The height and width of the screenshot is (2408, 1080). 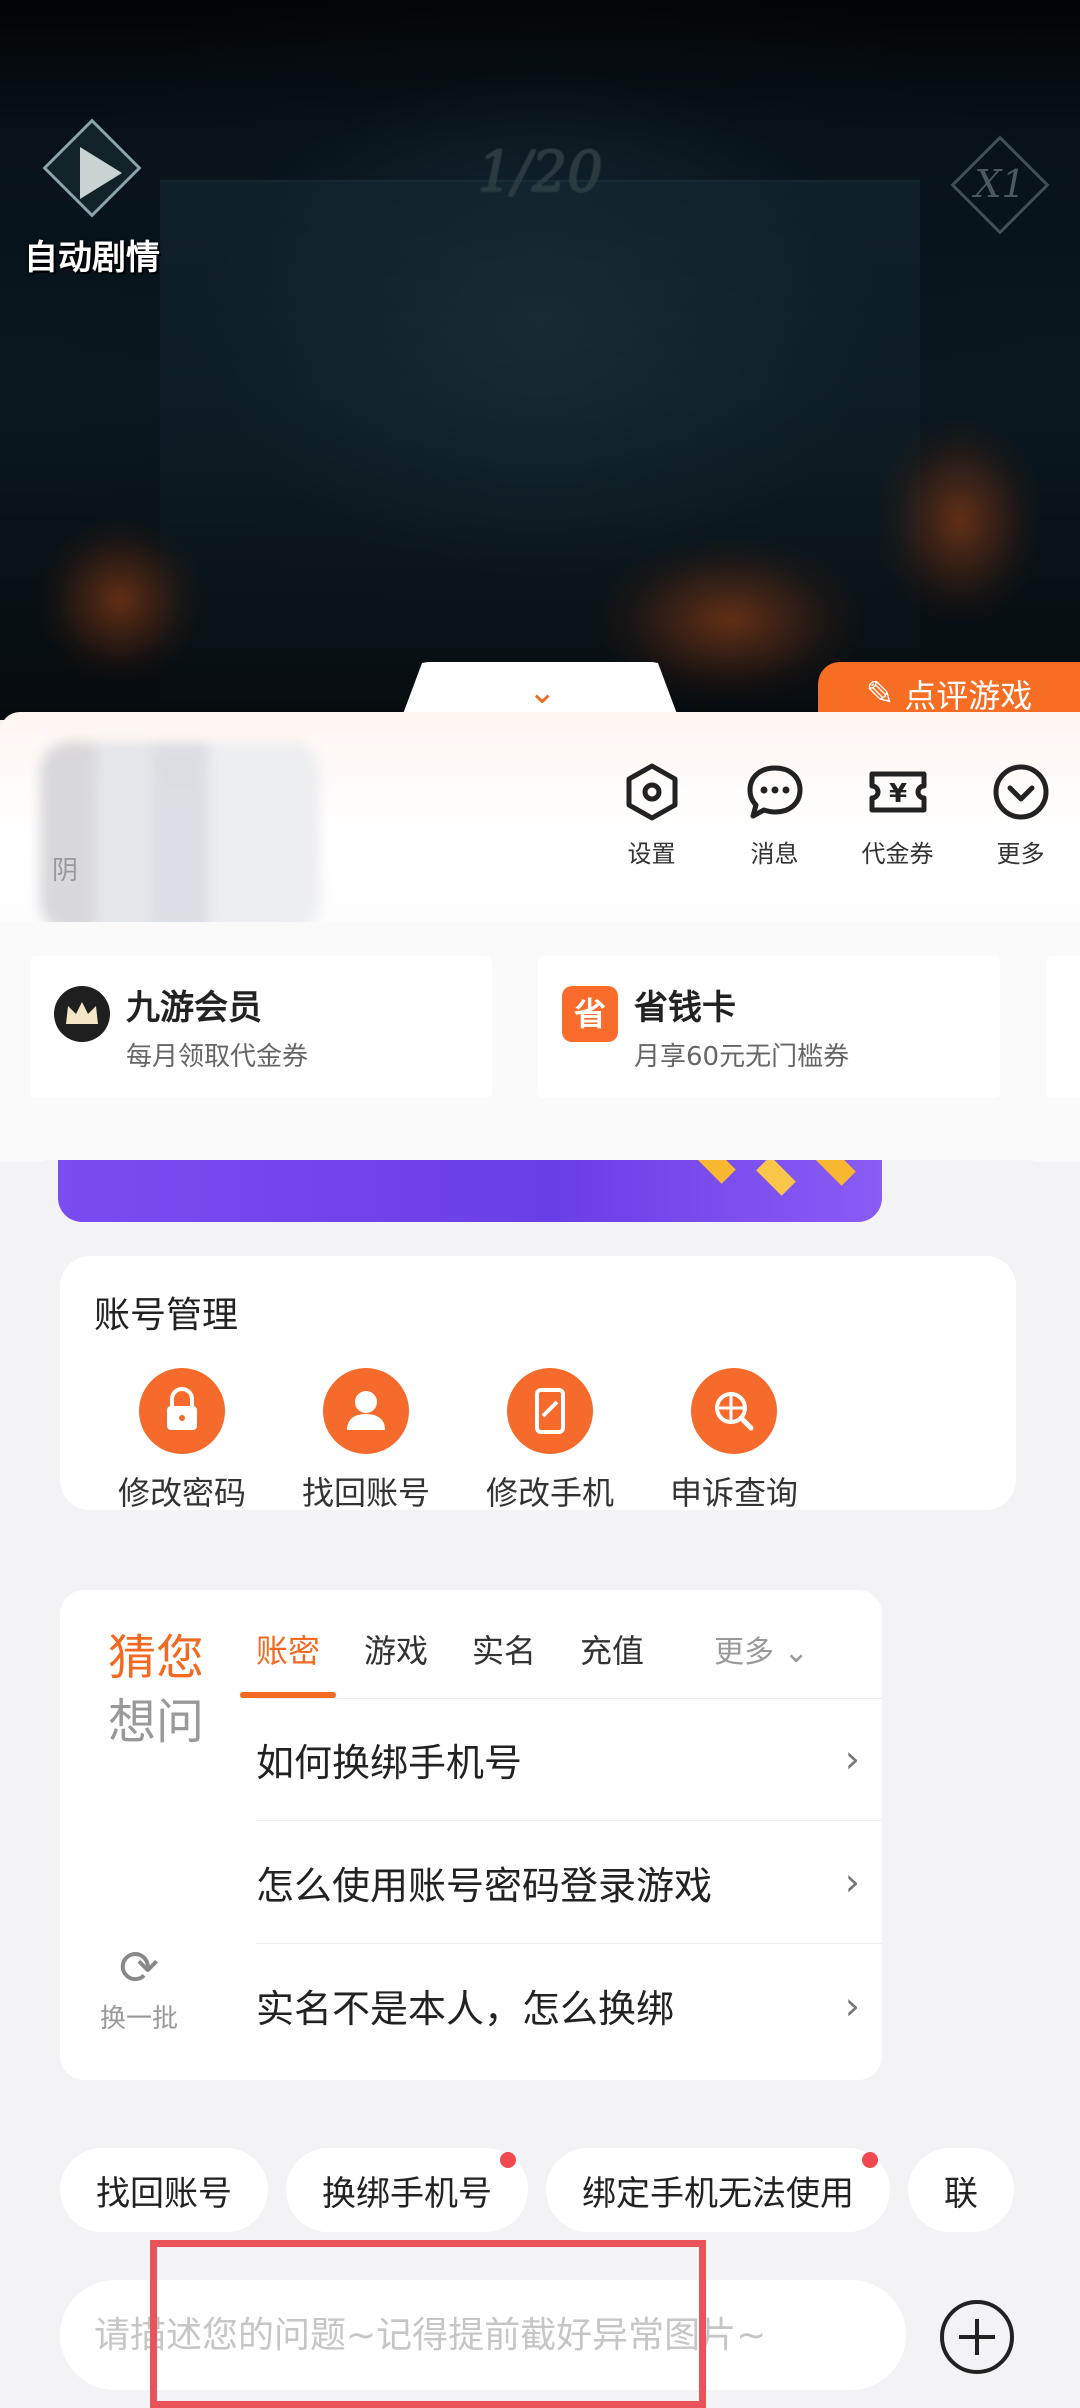 What do you see at coordinates (590, 1014) in the screenshot?
I see `save-card-icon: 省` at bounding box center [590, 1014].